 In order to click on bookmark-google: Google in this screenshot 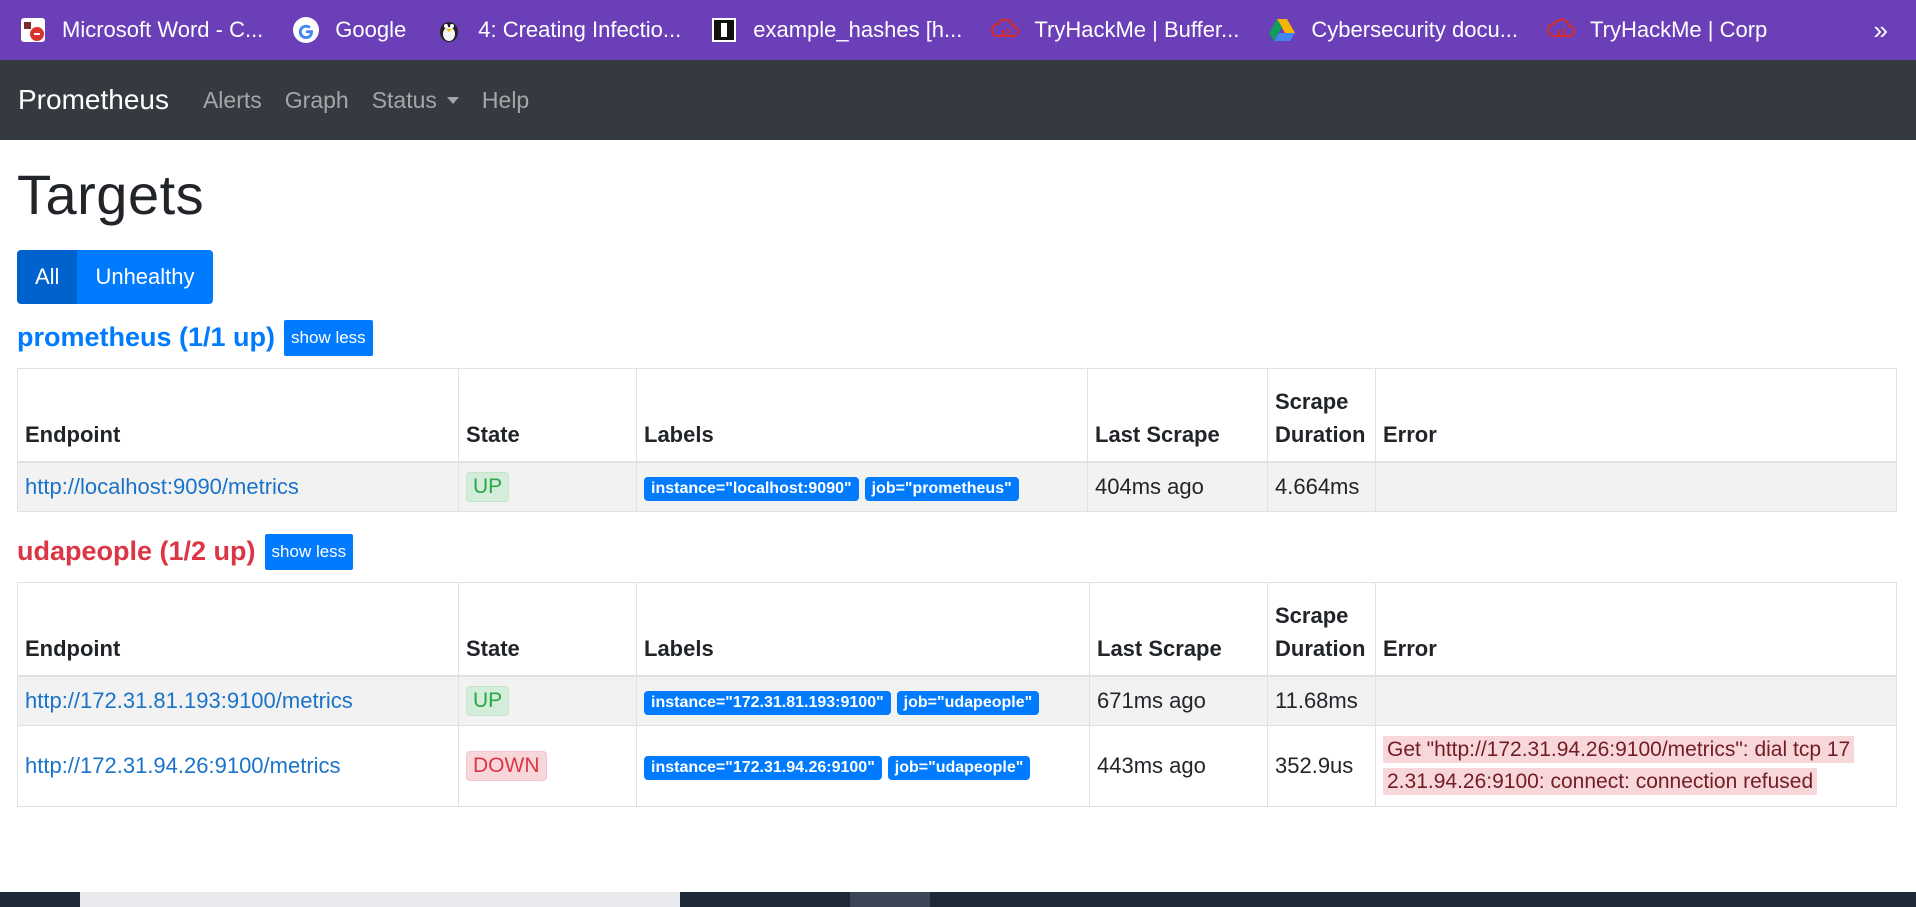, I will do `click(348, 30)`.